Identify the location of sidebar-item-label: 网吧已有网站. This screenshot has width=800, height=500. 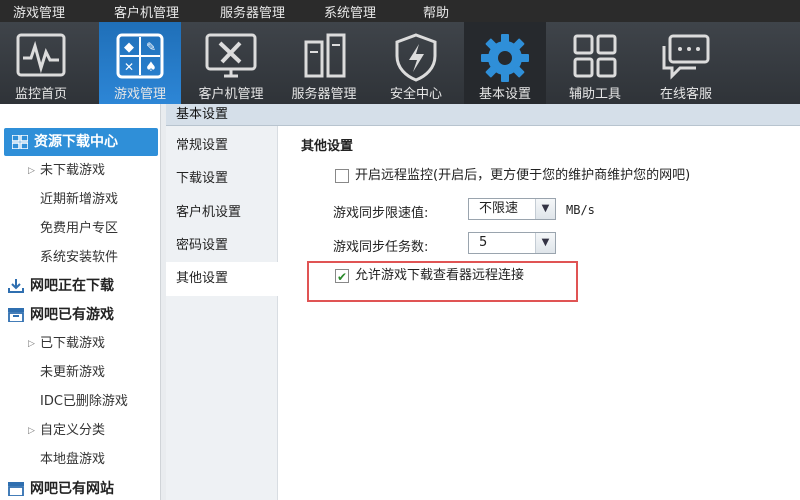
(72, 489).